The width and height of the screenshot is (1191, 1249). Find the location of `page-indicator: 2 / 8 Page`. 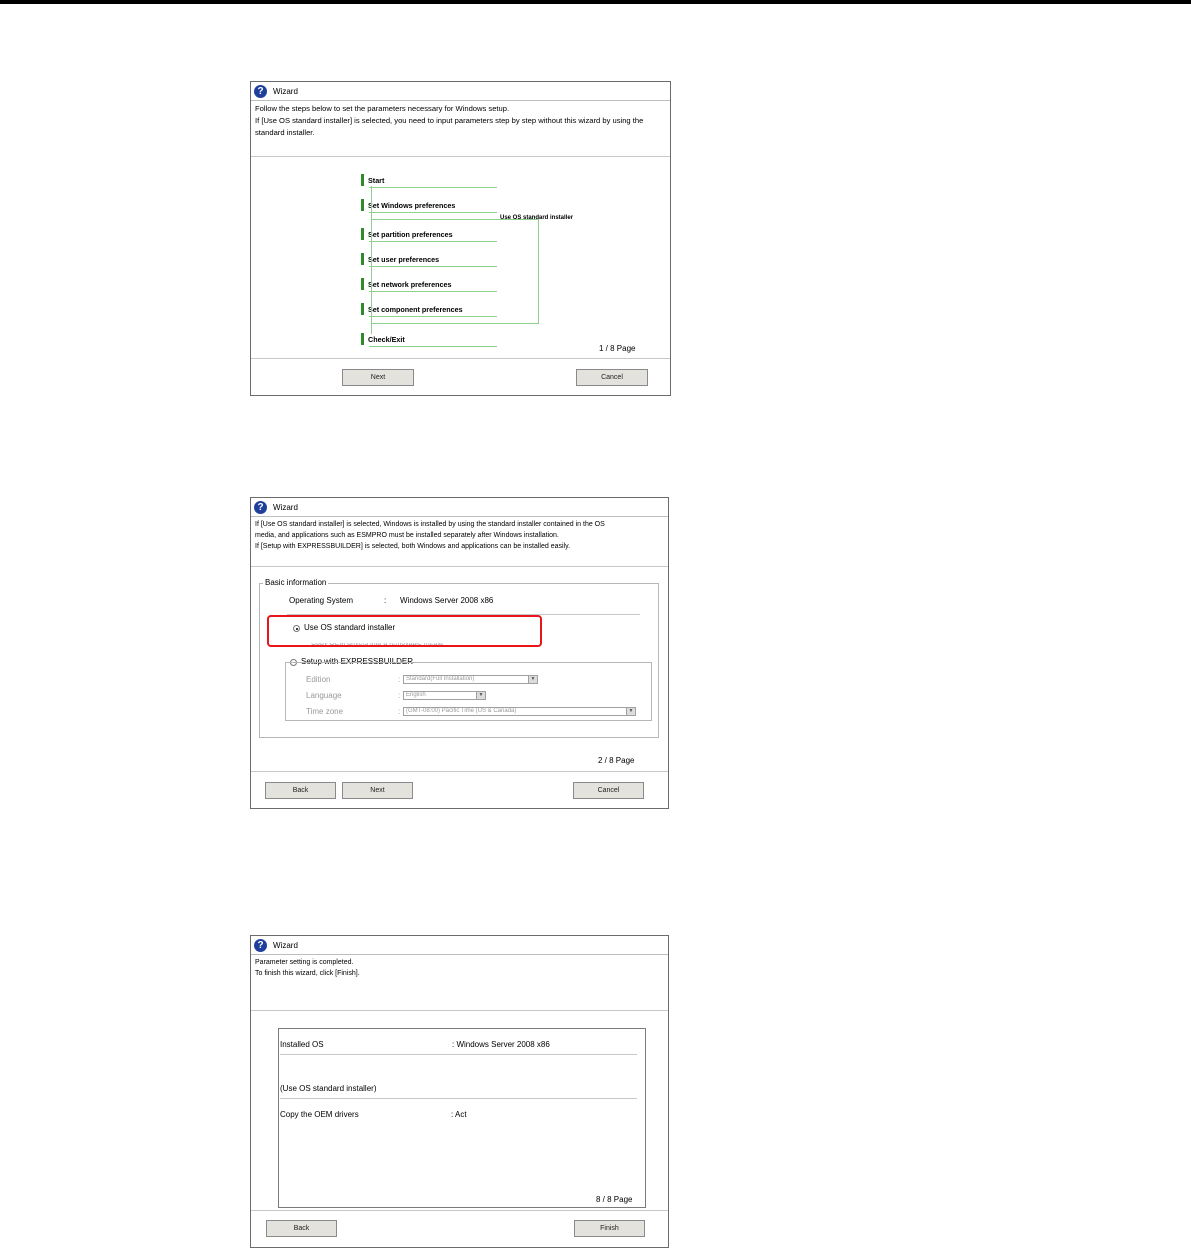

page-indicator: 2 / 8 Page is located at coordinates (616, 760).